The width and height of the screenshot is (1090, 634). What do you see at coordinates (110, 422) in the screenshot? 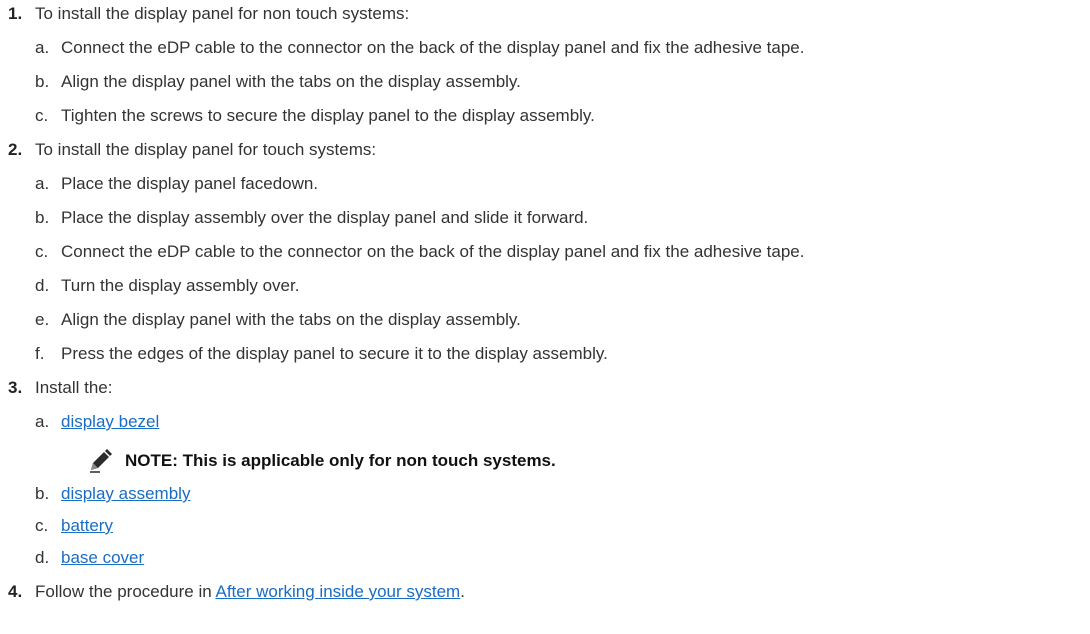
I see `link-display-bezel: display bezel` at bounding box center [110, 422].